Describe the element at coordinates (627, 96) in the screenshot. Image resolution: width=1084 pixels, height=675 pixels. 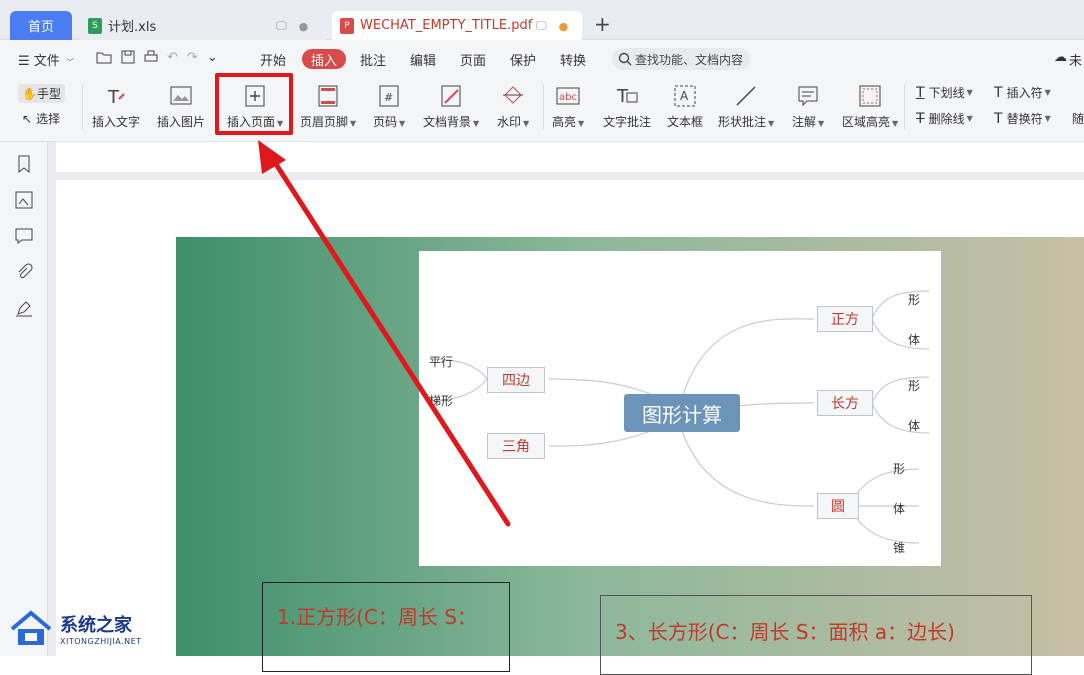
I see `text-comment-icon: T` at that location.